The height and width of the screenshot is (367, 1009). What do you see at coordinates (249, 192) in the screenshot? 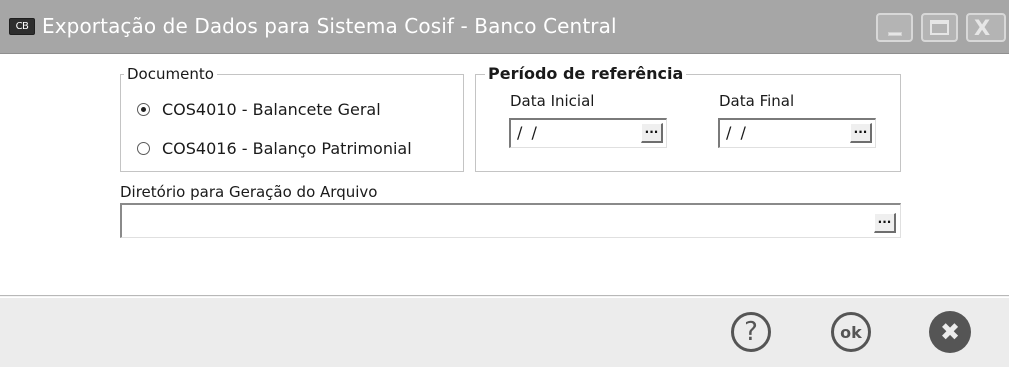
I see `diretorio-label: Diretório para Geração do Arquivo` at bounding box center [249, 192].